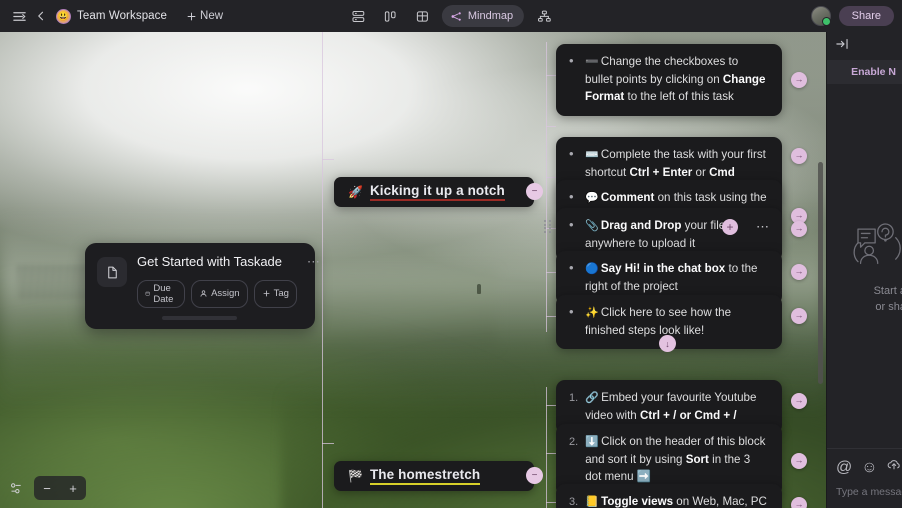 The height and width of the screenshot is (508, 902). I want to click on task-emoji: ➖, so click(593, 62).